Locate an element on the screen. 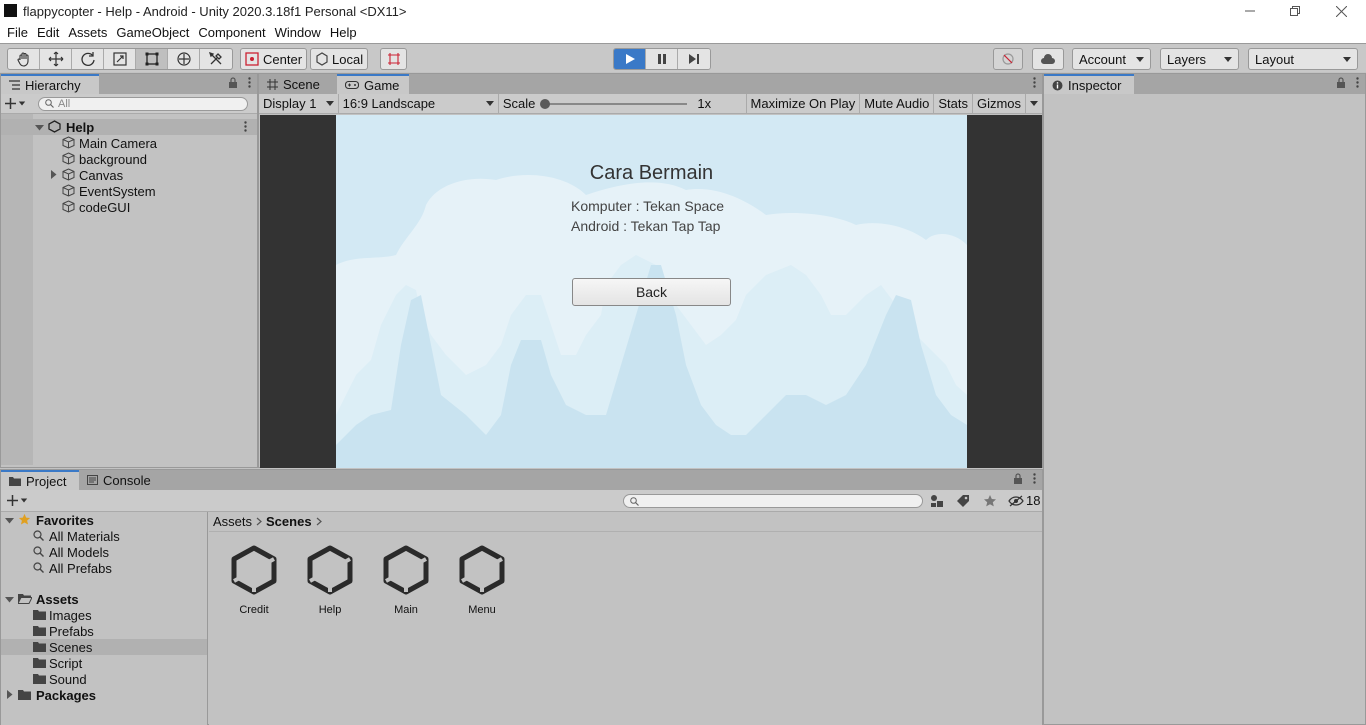  scene-header-row: Help is located at coordinates (129, 127).